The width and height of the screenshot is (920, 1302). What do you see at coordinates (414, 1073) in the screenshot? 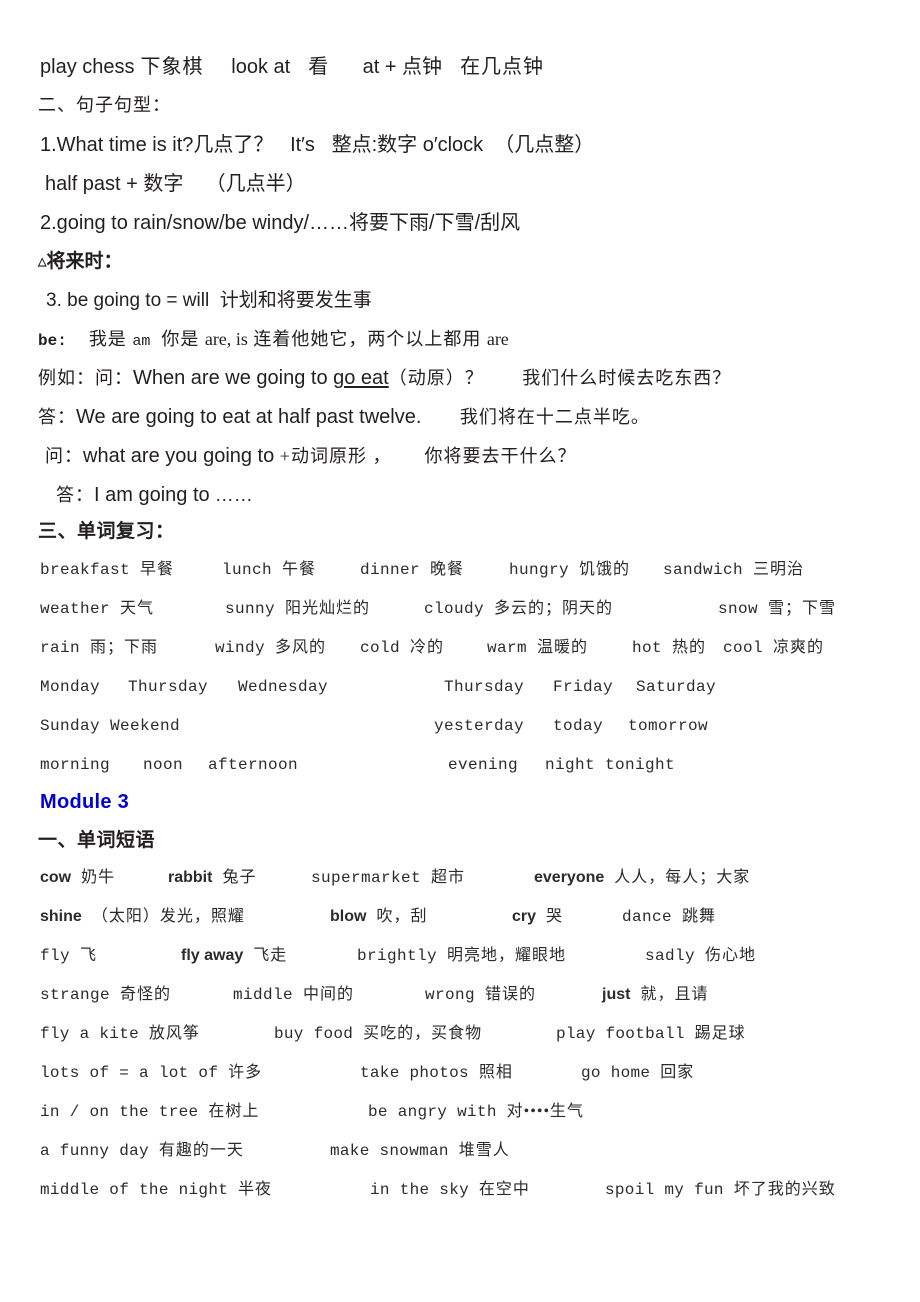
I see `vocab-term-en: take photos` at bounding box center [414, 1073].